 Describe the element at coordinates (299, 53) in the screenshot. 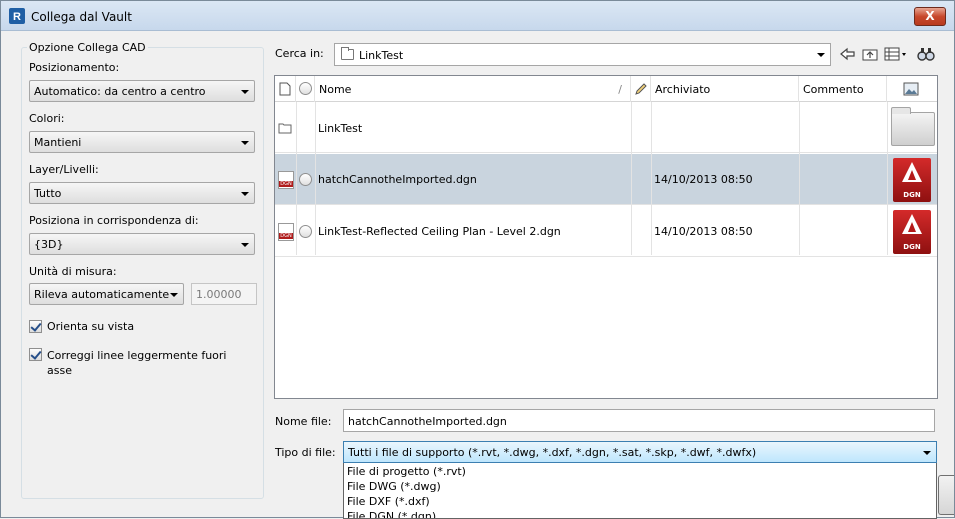

I see `look-in-label: Cerca in:` at that location.